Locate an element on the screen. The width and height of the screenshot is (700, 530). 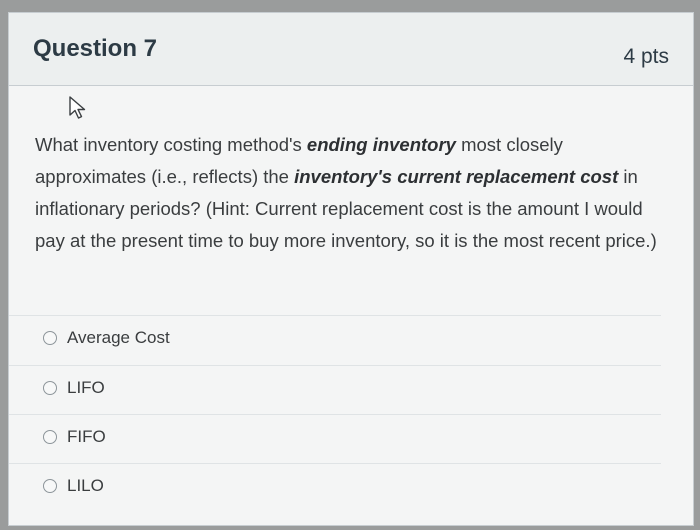
question-points: 4 pts is located at coordinates (646, 56).